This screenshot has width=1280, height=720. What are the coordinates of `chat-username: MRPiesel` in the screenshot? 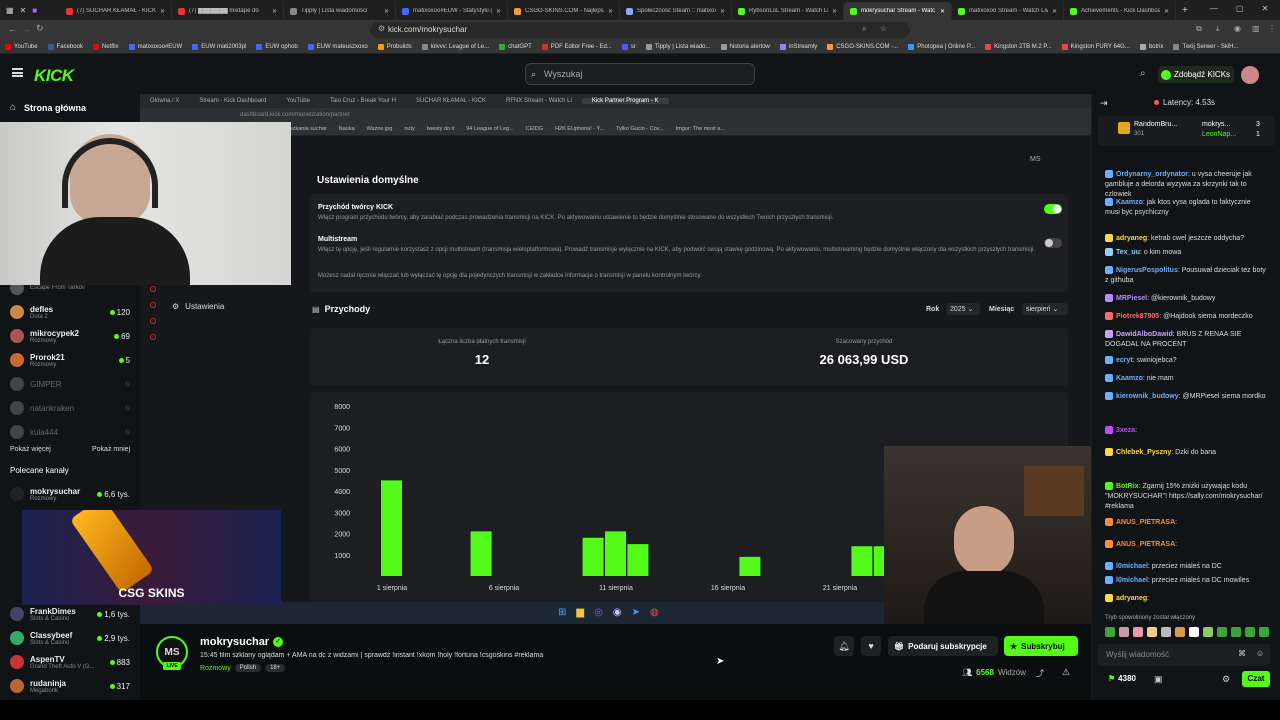 It's located at (1131, 298).